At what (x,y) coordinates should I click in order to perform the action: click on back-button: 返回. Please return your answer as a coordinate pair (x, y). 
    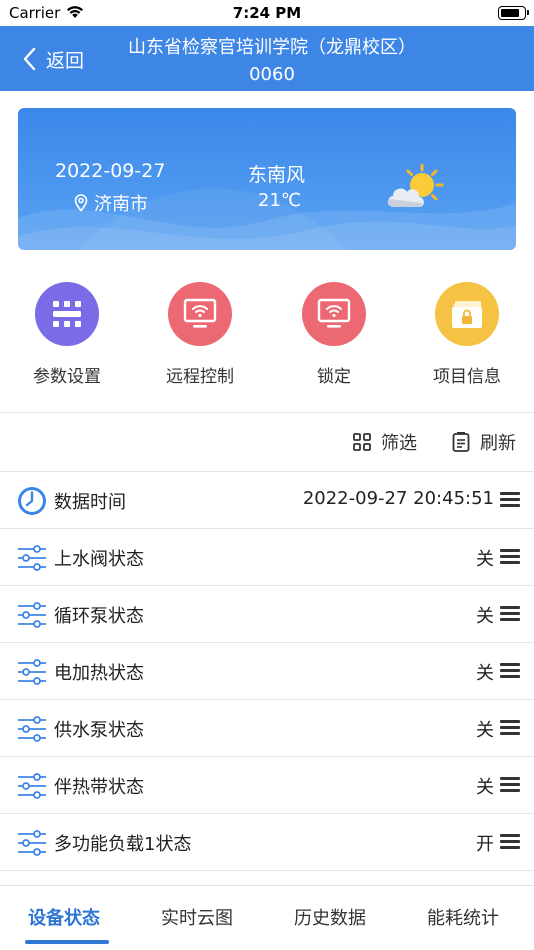
    Looking at the image, I should click on (53, 59).